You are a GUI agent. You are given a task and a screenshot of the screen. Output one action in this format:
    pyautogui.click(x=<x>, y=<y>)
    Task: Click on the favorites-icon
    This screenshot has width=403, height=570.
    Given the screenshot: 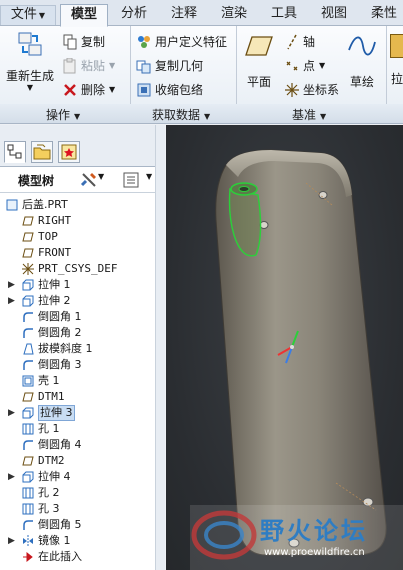 What is the action you would take?
    pyautogui.click(x=69, y=152)
    